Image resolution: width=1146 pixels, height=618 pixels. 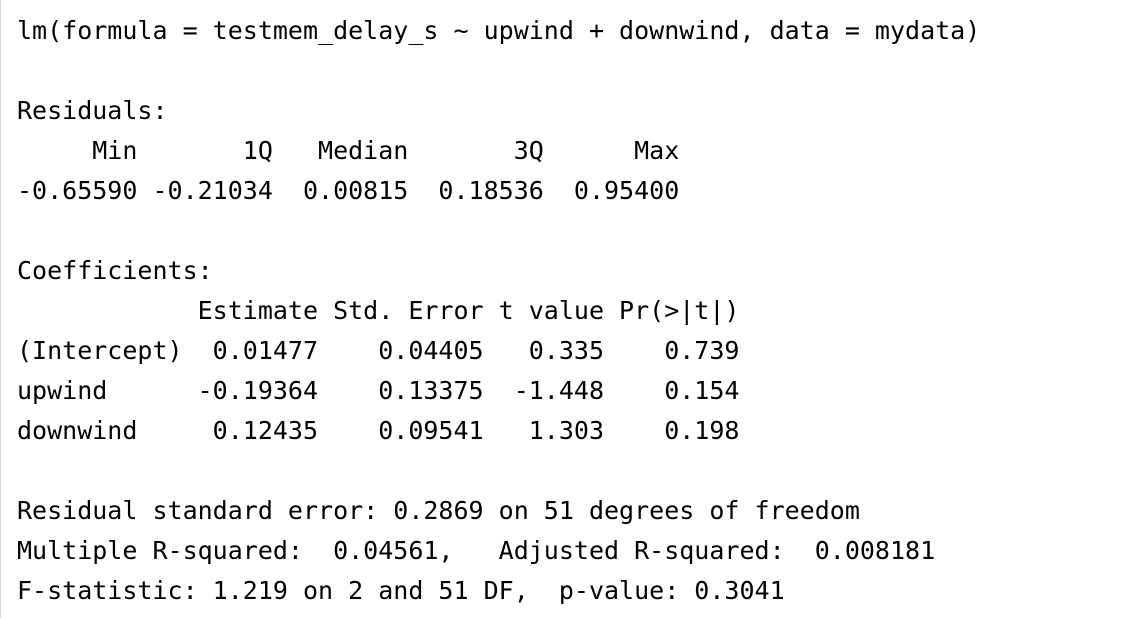 I want to click on coefficient-row-downwind: downwind 0.12435 0.09541 1.303 0.198, so click(x=378, y=430).